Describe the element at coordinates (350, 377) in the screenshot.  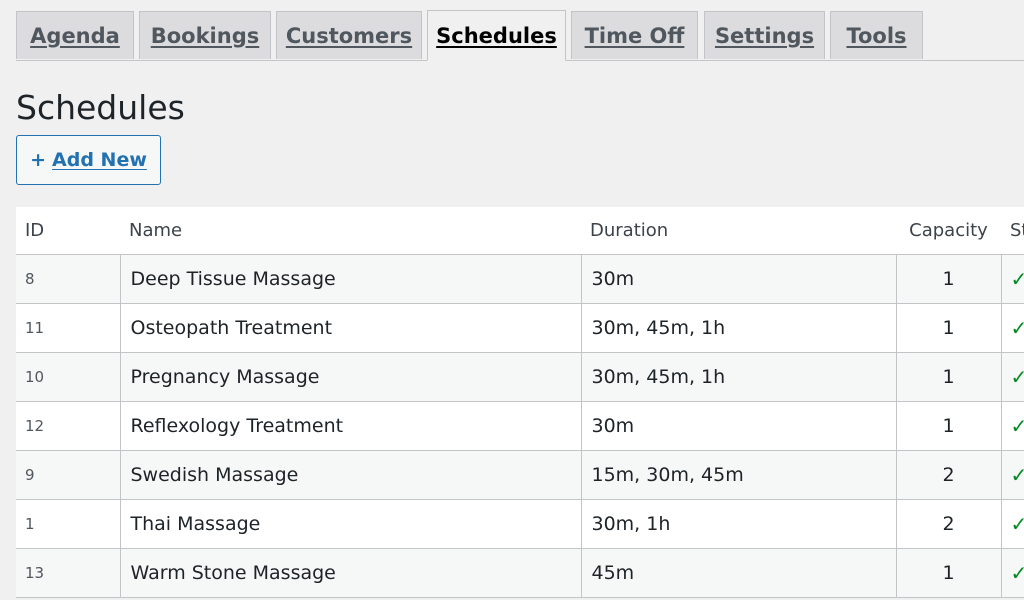
I see `row-name: Pregnancy Massage` at that location.